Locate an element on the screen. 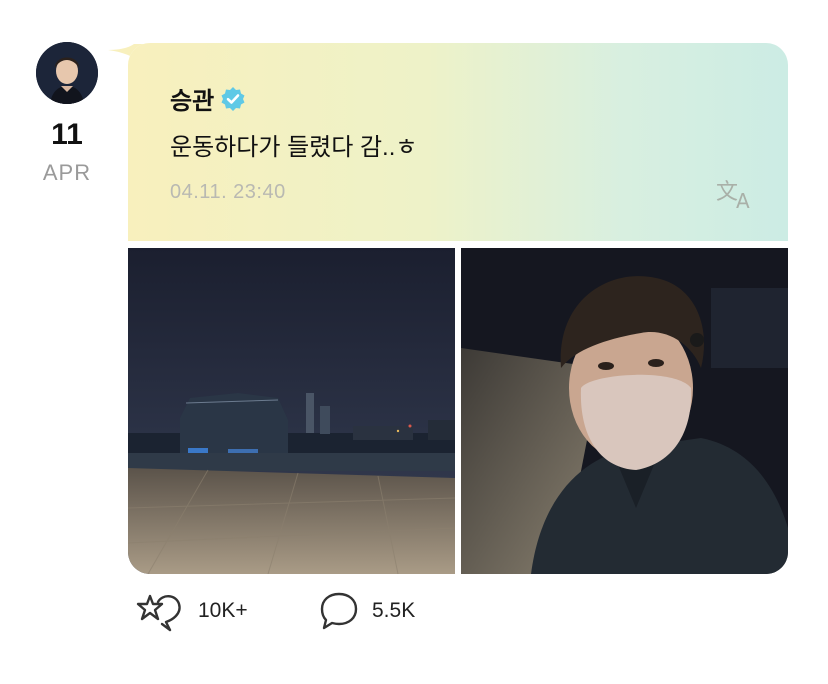 Image resolution: width=828 pixels, height=684 pixels. date-month: APR is located at coordinates (67, 172).